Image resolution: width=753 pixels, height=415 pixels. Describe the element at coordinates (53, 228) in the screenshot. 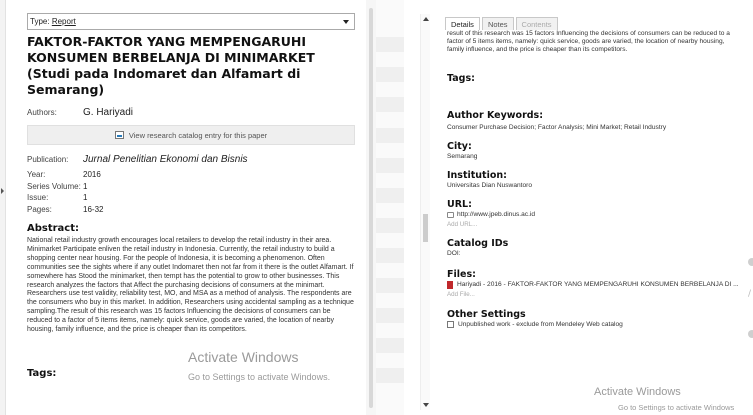

I see `abstract-heading: Abstract:` at that location.